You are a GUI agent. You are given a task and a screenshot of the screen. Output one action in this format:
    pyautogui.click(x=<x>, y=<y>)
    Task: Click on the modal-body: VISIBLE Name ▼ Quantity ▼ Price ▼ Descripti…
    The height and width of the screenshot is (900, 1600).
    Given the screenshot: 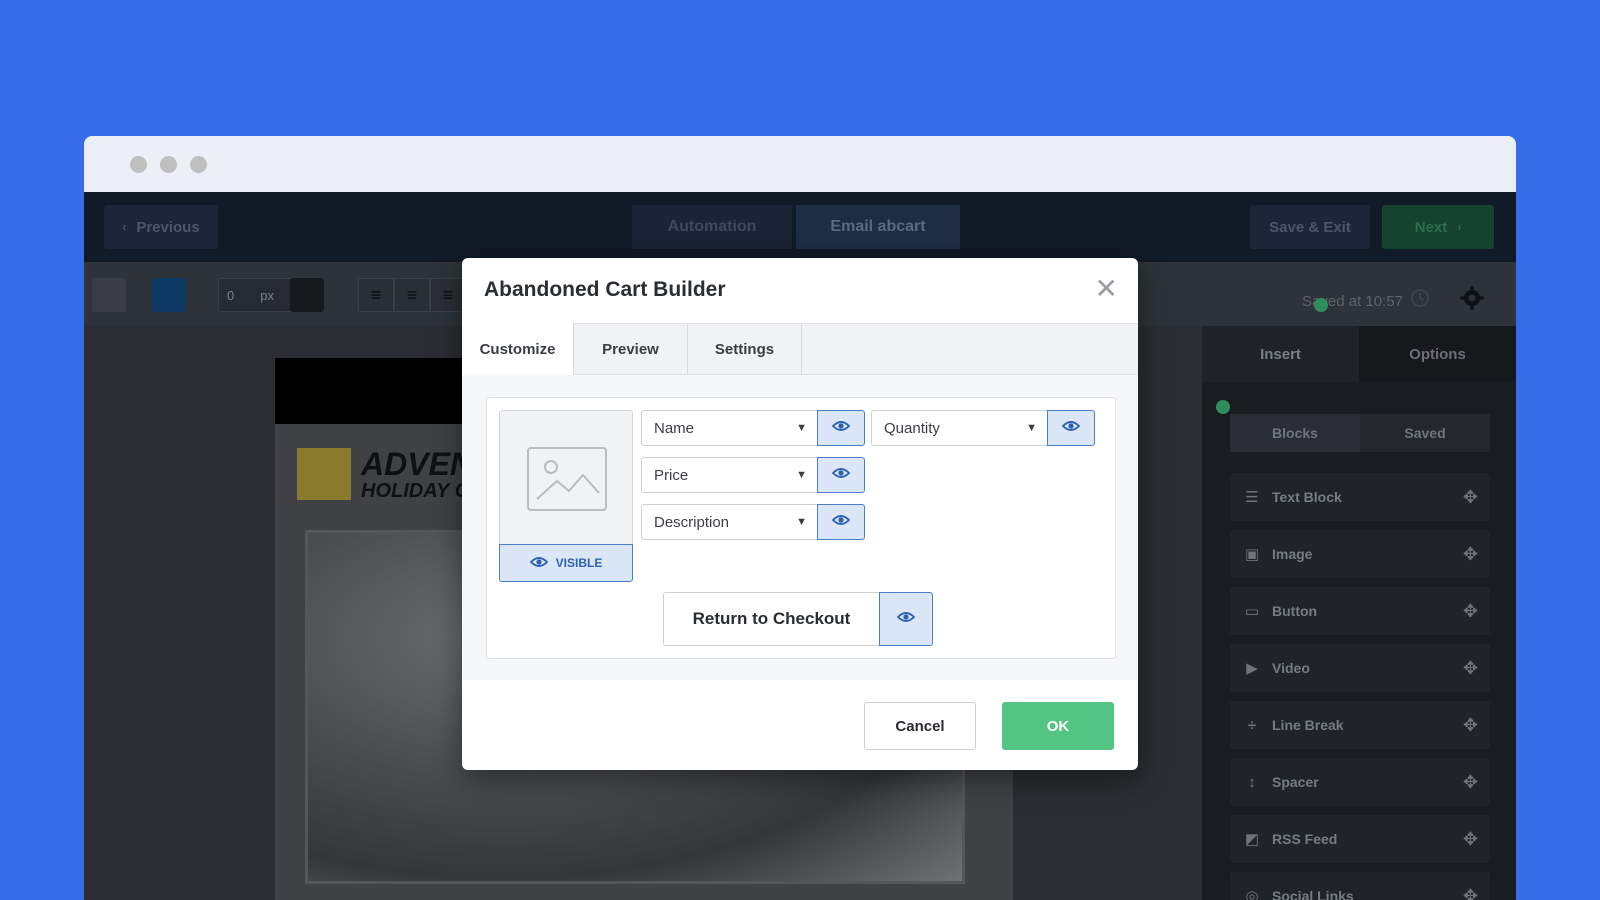 What is the action you would take?
    pyautogui.click(x=800, y=527)
    